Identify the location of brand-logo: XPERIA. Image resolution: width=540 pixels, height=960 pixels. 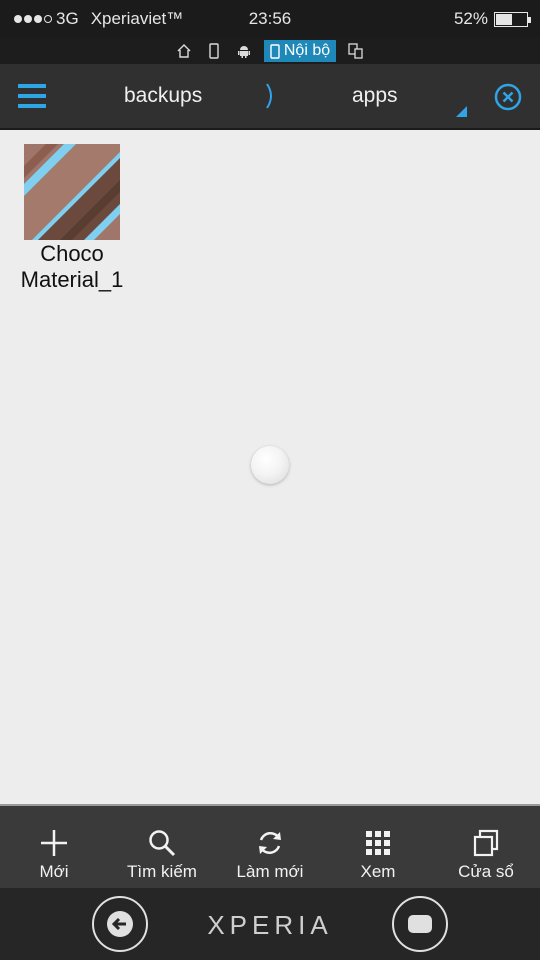
(270, 925).